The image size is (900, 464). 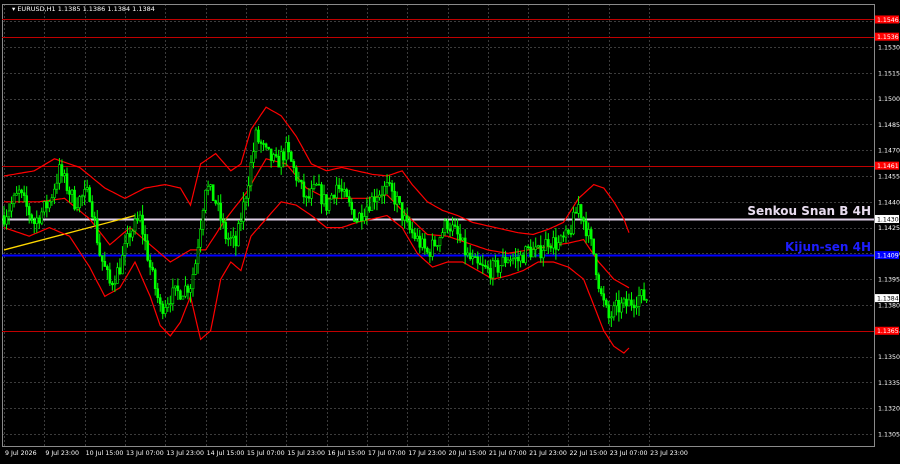 What do you see at coordinates (888, 331) in the screenshot?
I see `price-tag-label: 1.1365` at bounding box center [888, 331].